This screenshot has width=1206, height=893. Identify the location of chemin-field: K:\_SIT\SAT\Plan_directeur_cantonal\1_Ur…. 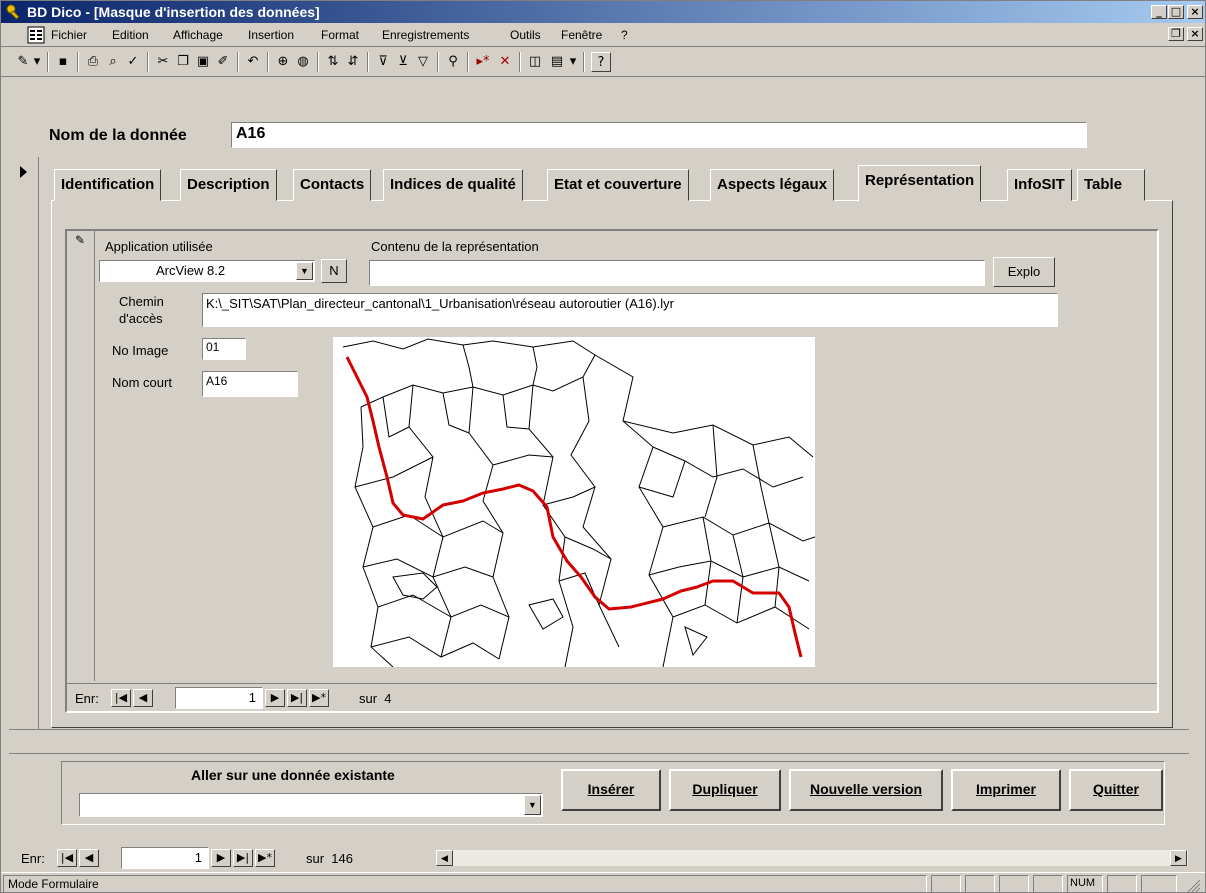
(630, 310).